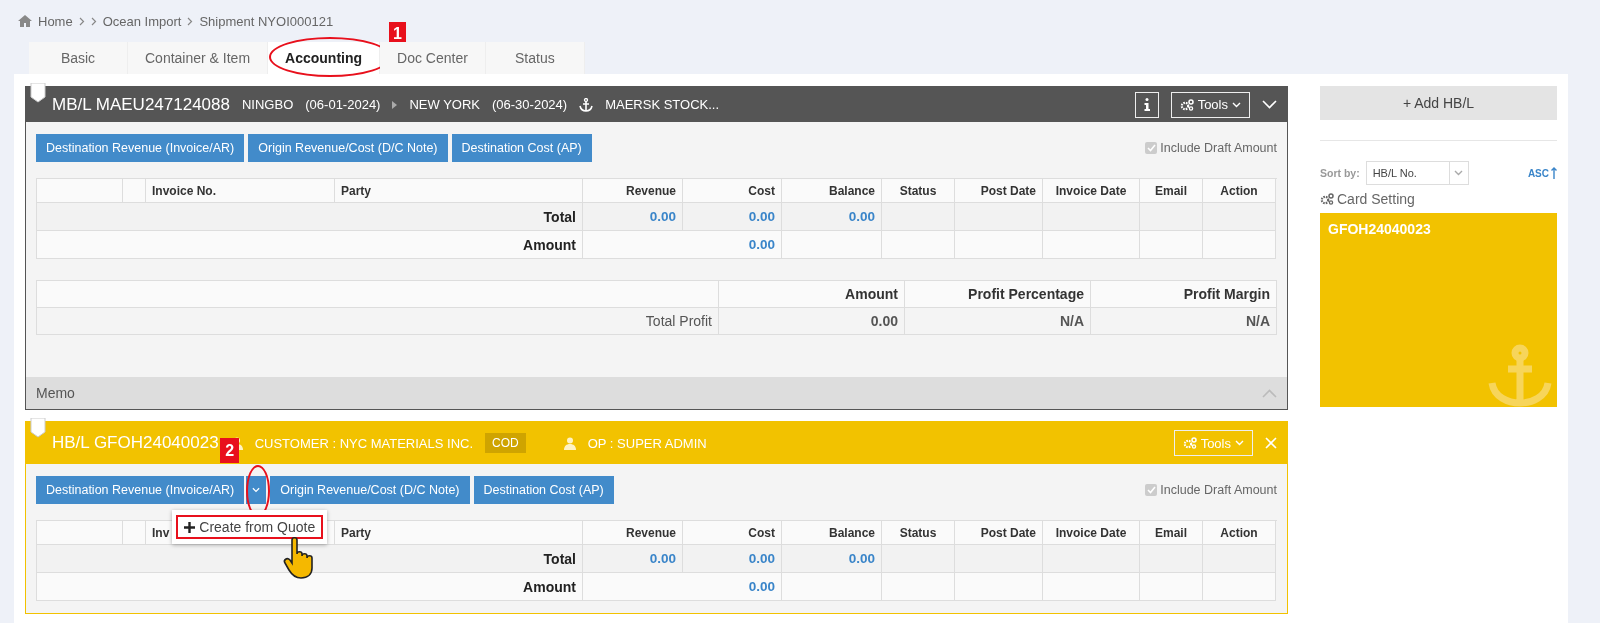 The width and height of the screenshot is (1600, 623). Describe the element at coordinates (1376, 199) in the screenshot. I see `card-setting-link: Card Setting` at that location.